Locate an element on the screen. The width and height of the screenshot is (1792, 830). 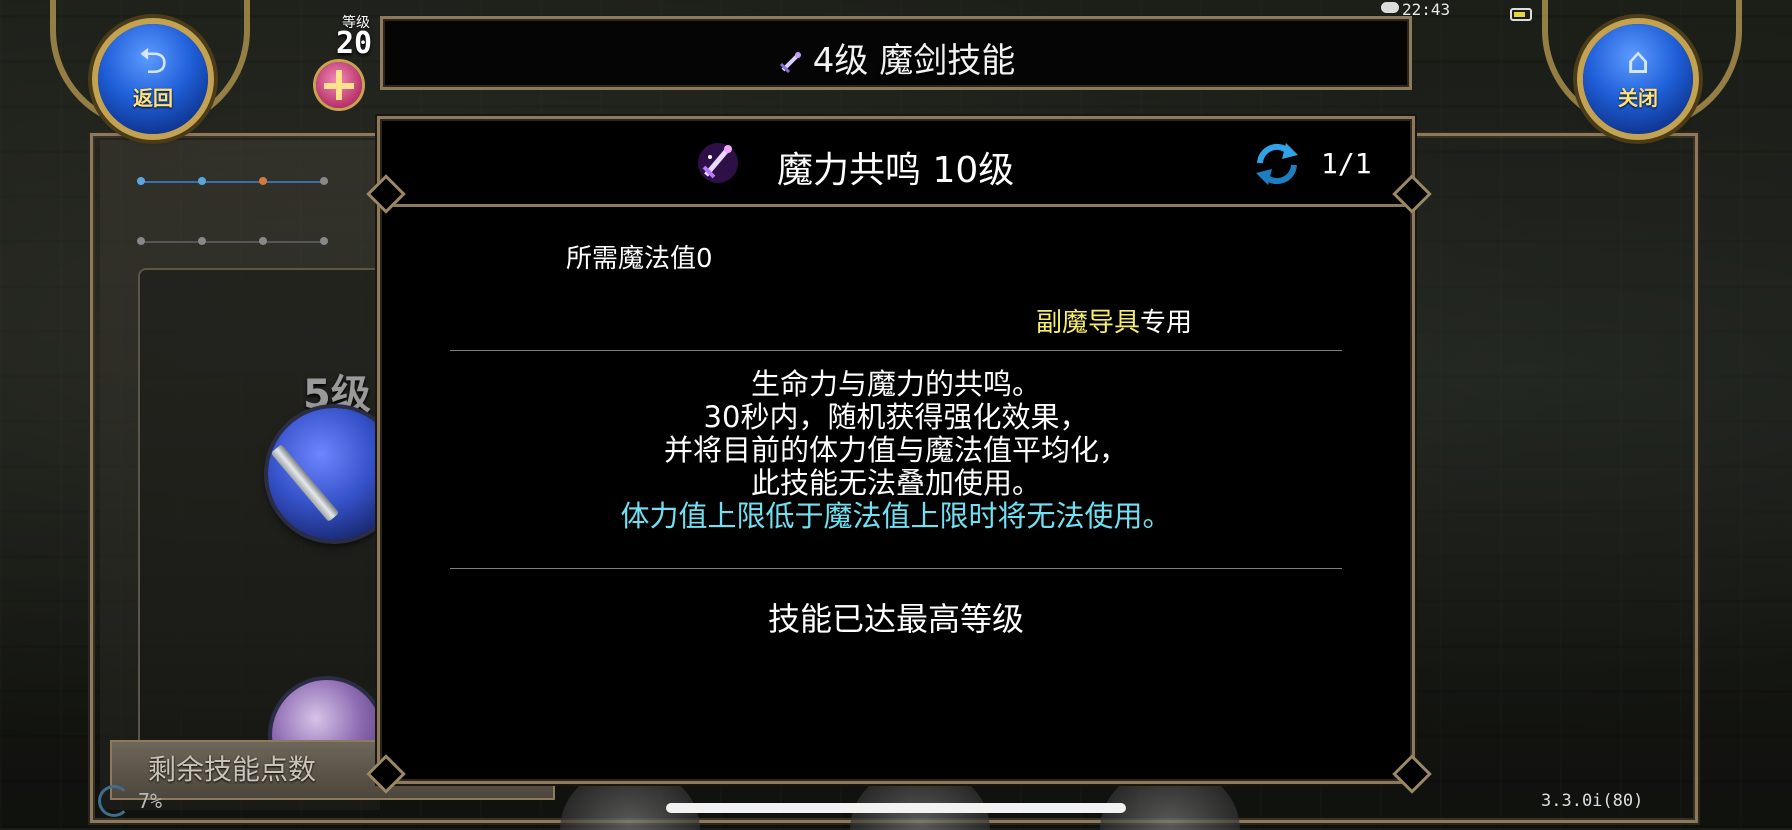
weapon-requirement-suffix: 专用 is located at coordinates (1166, 323).